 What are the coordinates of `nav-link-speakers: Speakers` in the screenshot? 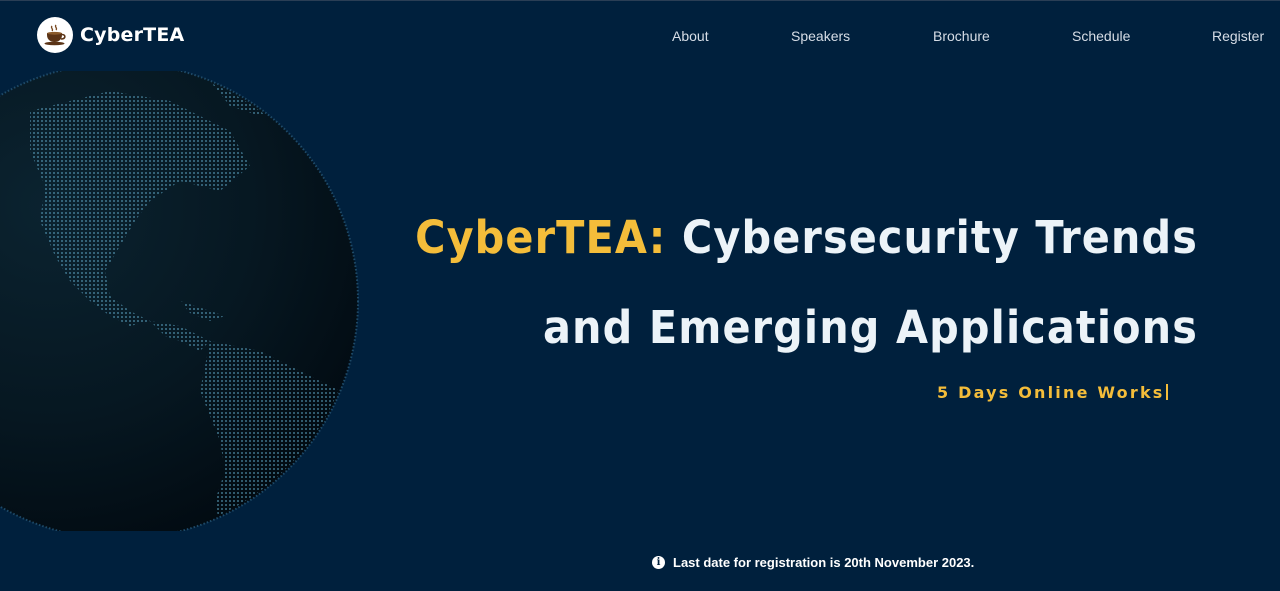 It's located at (820, 36).